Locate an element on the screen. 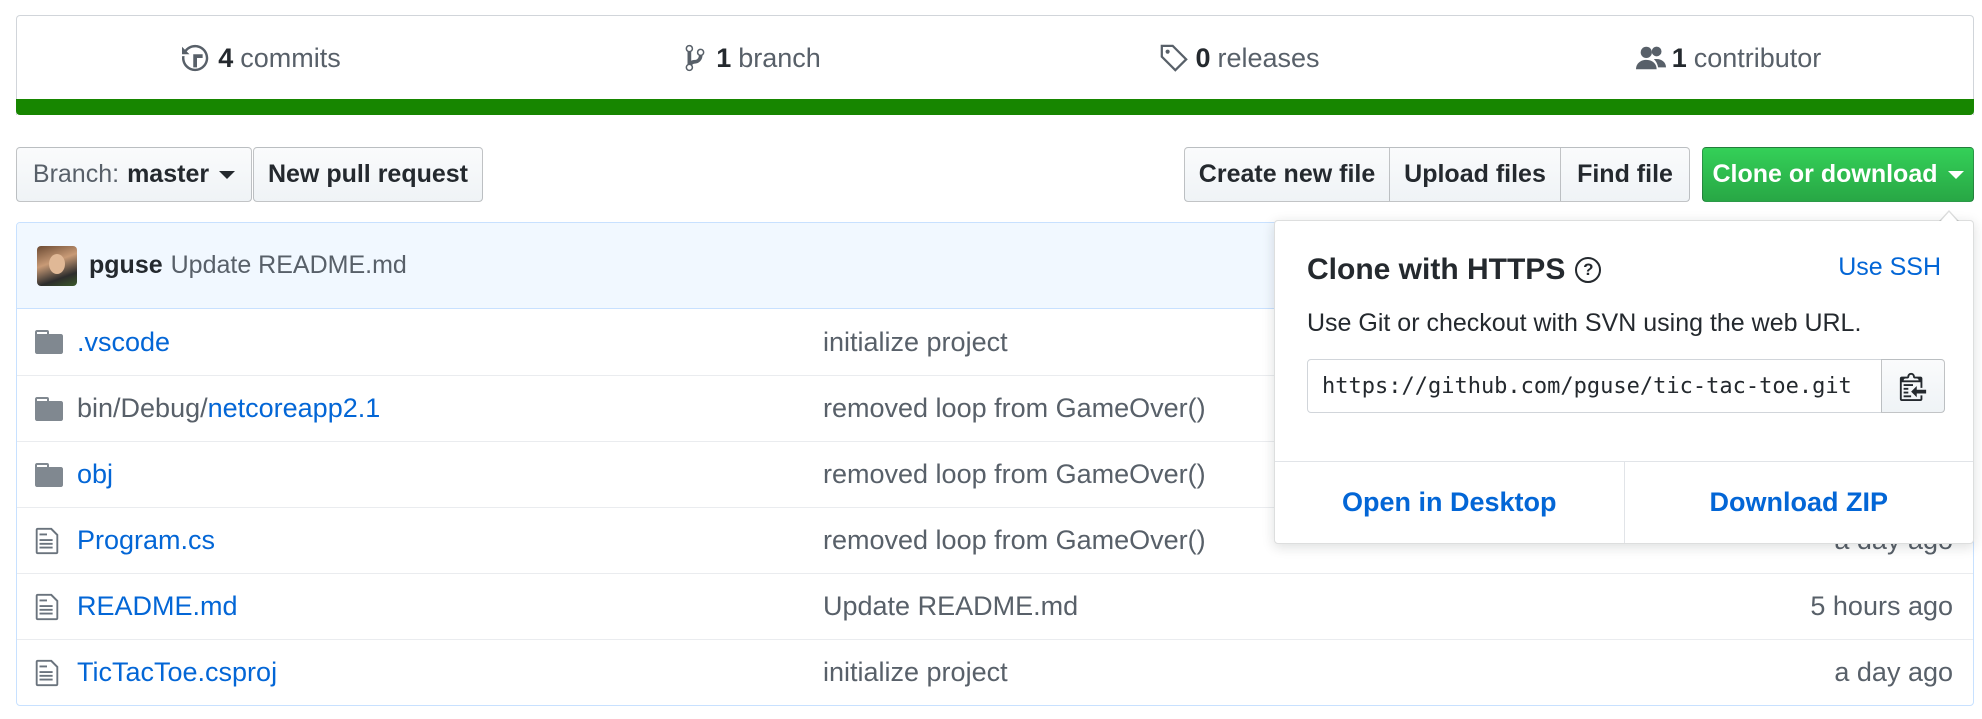 This screenshot has height=719, width=1982. contributors-link: 1 contributor is located at coordinates (1728, 58).